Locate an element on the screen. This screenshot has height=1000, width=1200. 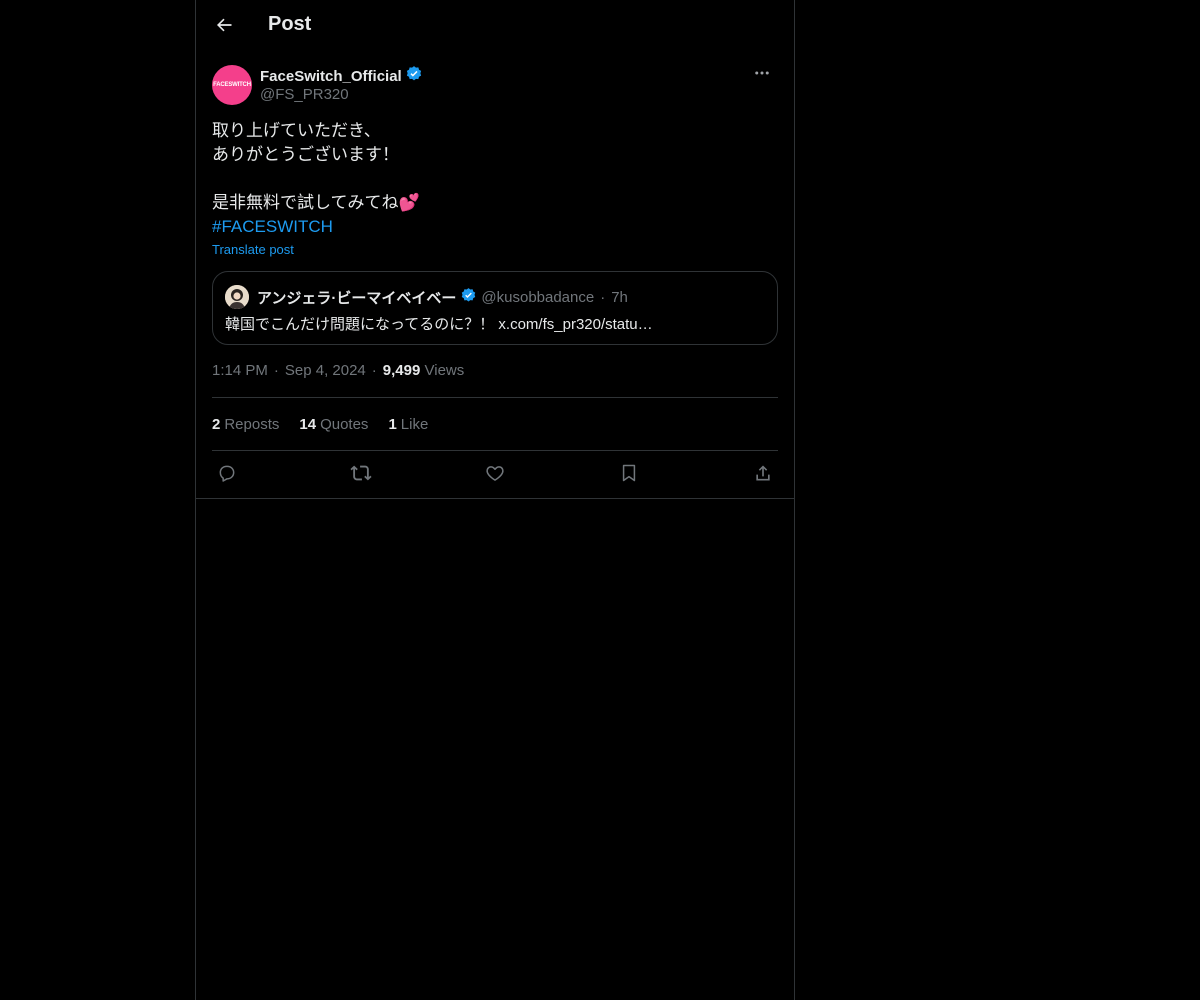
bookmark-button is located at coordinates (629, 475).